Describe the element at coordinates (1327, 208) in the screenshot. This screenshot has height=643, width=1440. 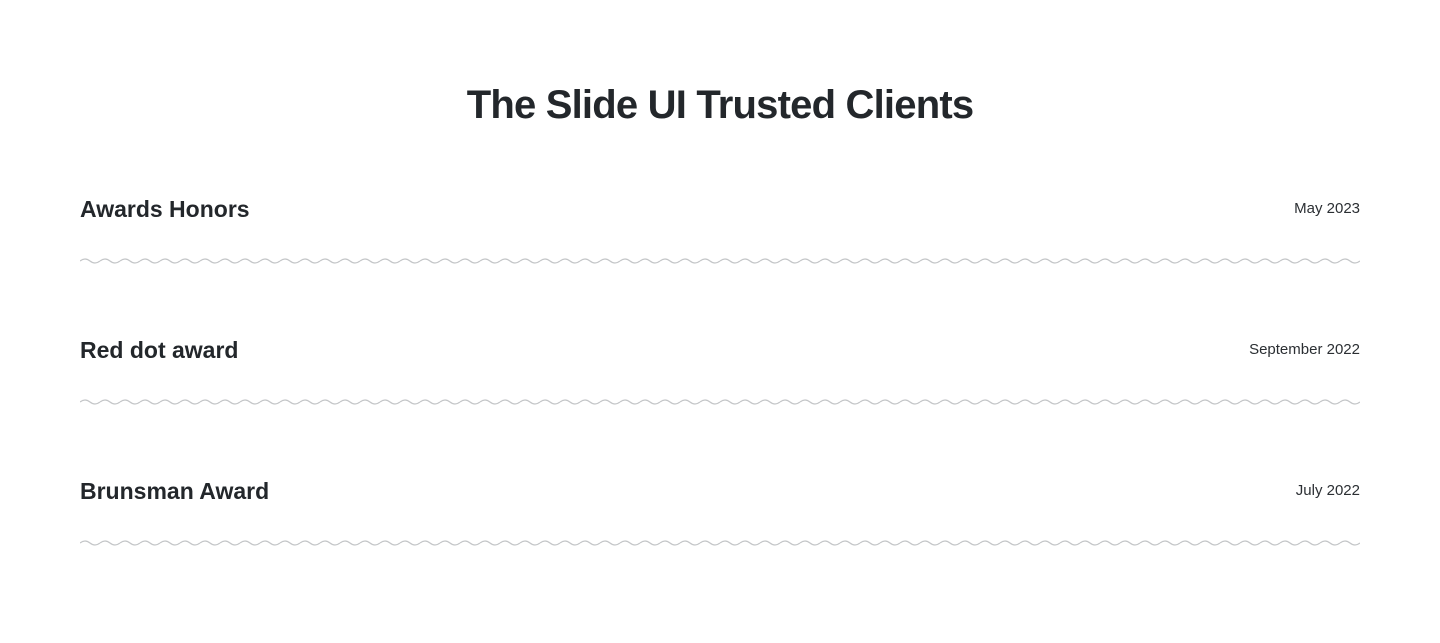
I see `award-date: May 2023` at that location.